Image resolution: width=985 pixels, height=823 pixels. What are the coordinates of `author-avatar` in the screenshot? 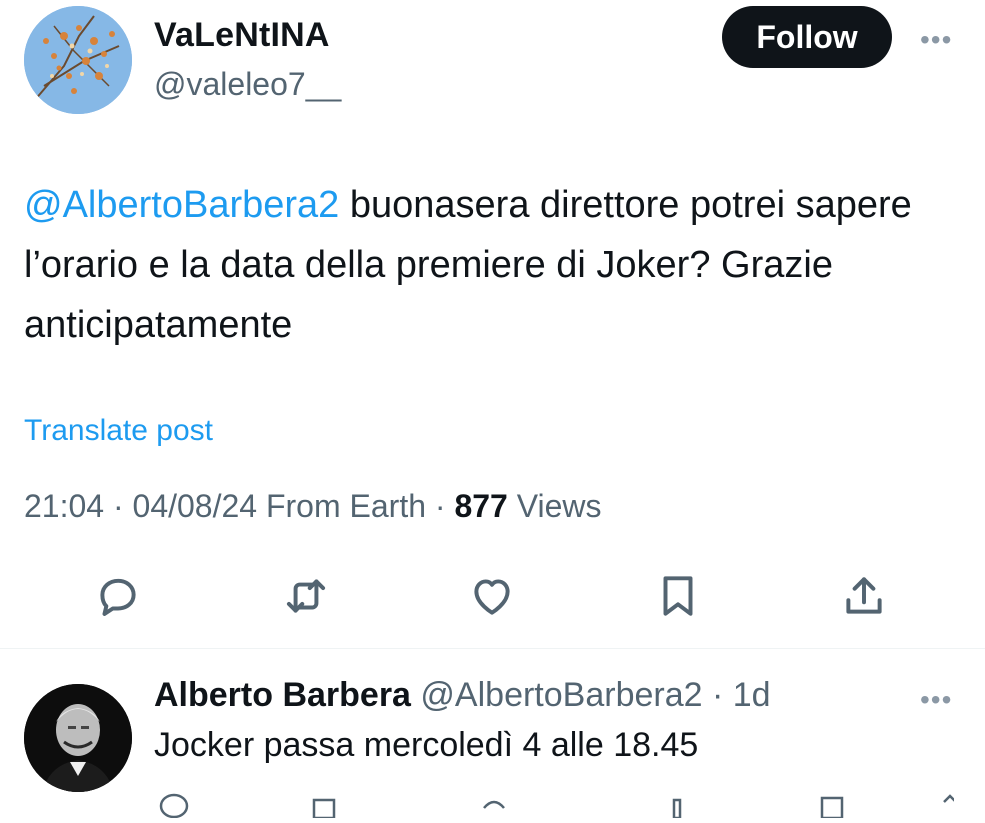 It's located at (78, 60).